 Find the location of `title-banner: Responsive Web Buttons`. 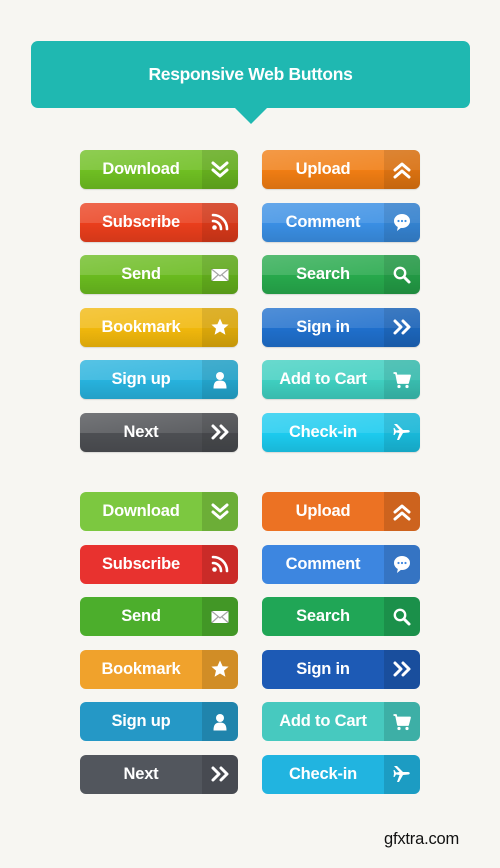

title-banner: Responsive Web Buttons is located at coordinates (250, 82).